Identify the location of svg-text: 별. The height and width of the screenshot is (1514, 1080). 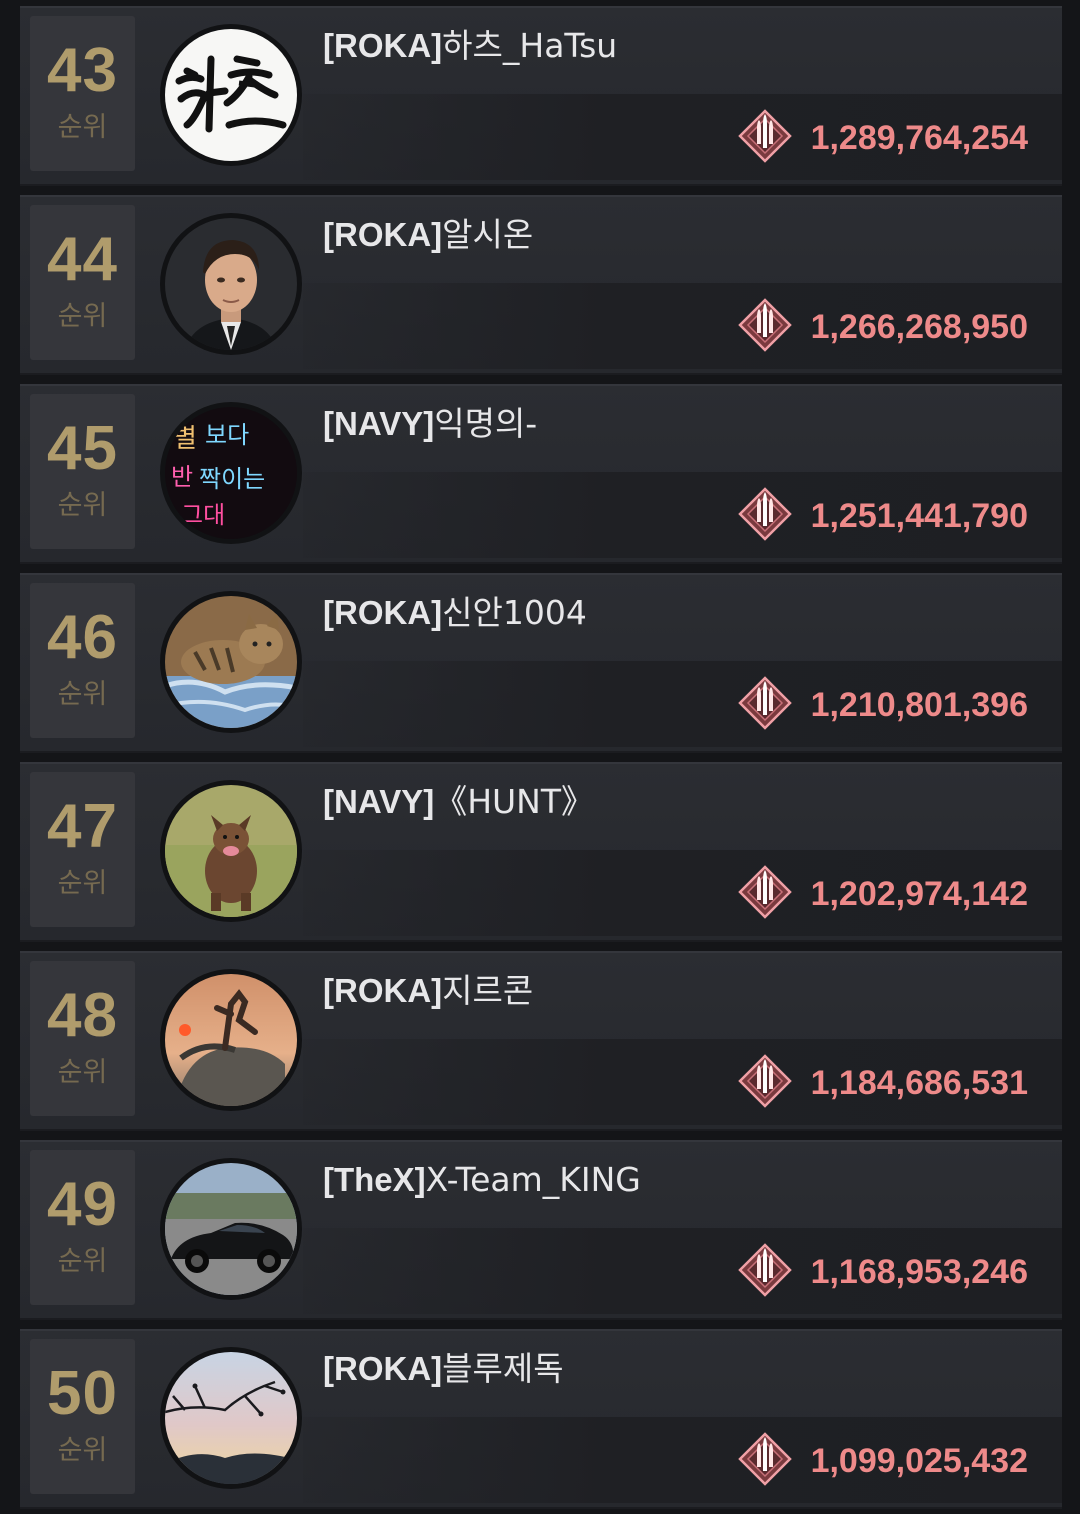
(185, 439).